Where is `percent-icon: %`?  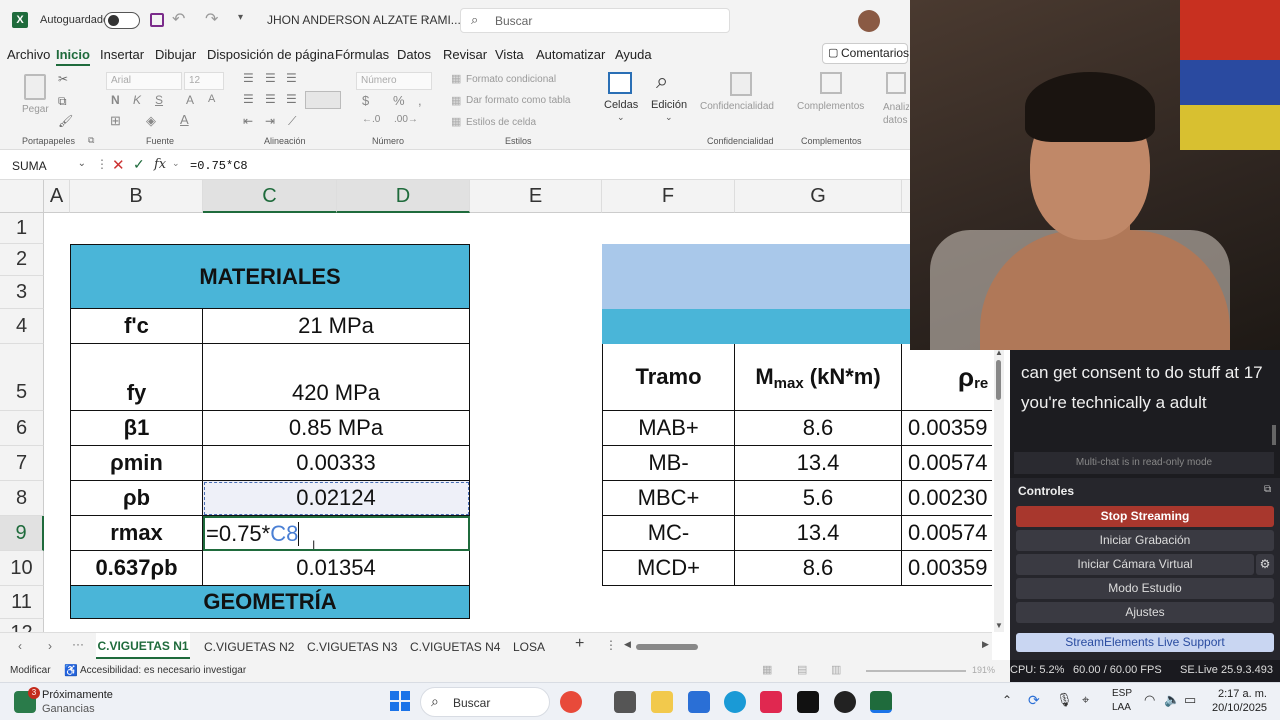 percent-icon: % is located at coordinates (399, 100).